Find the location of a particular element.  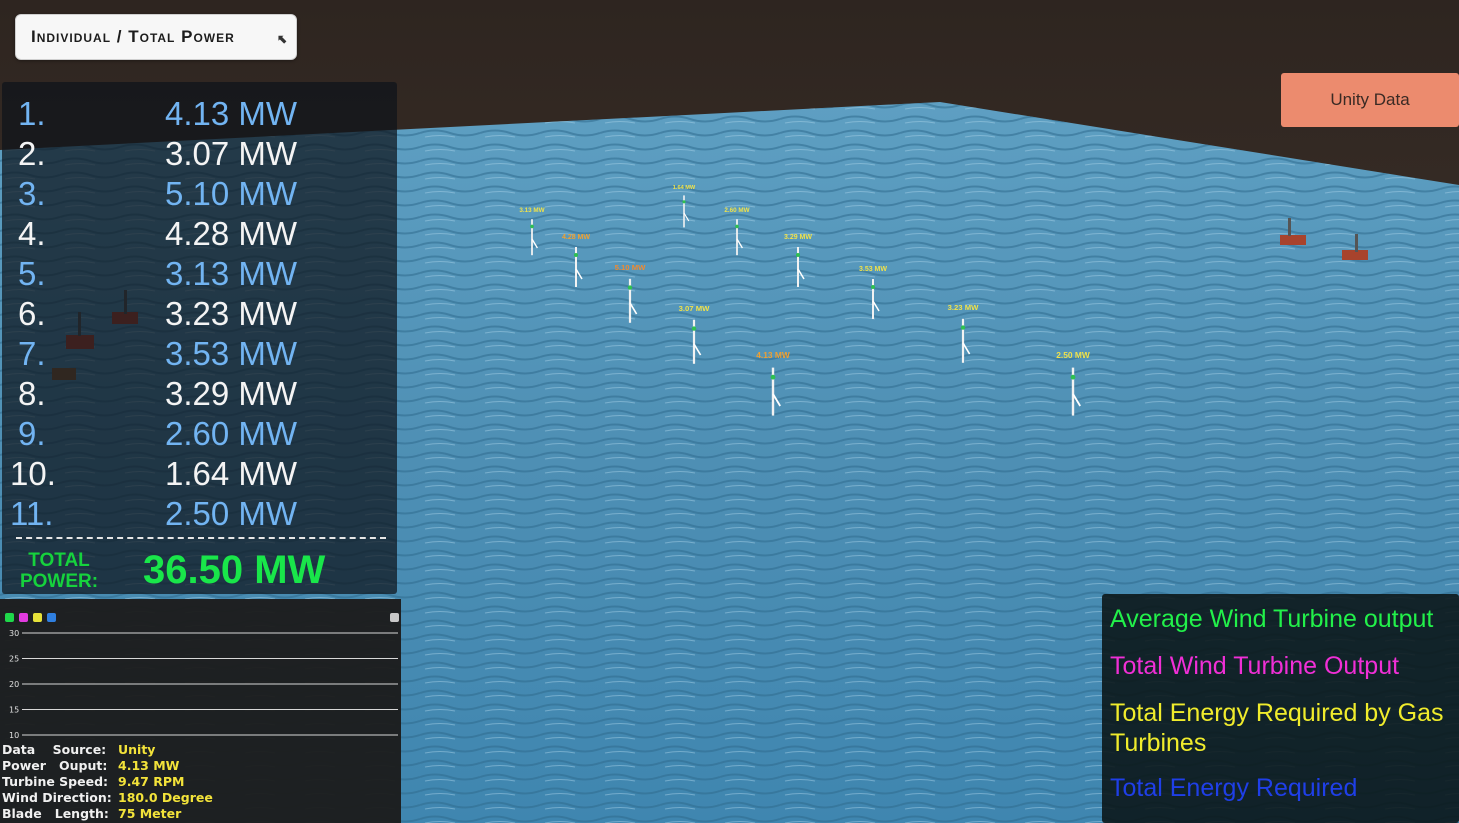

info-value: 180.0 Degree is located at coordinates (165, 797).